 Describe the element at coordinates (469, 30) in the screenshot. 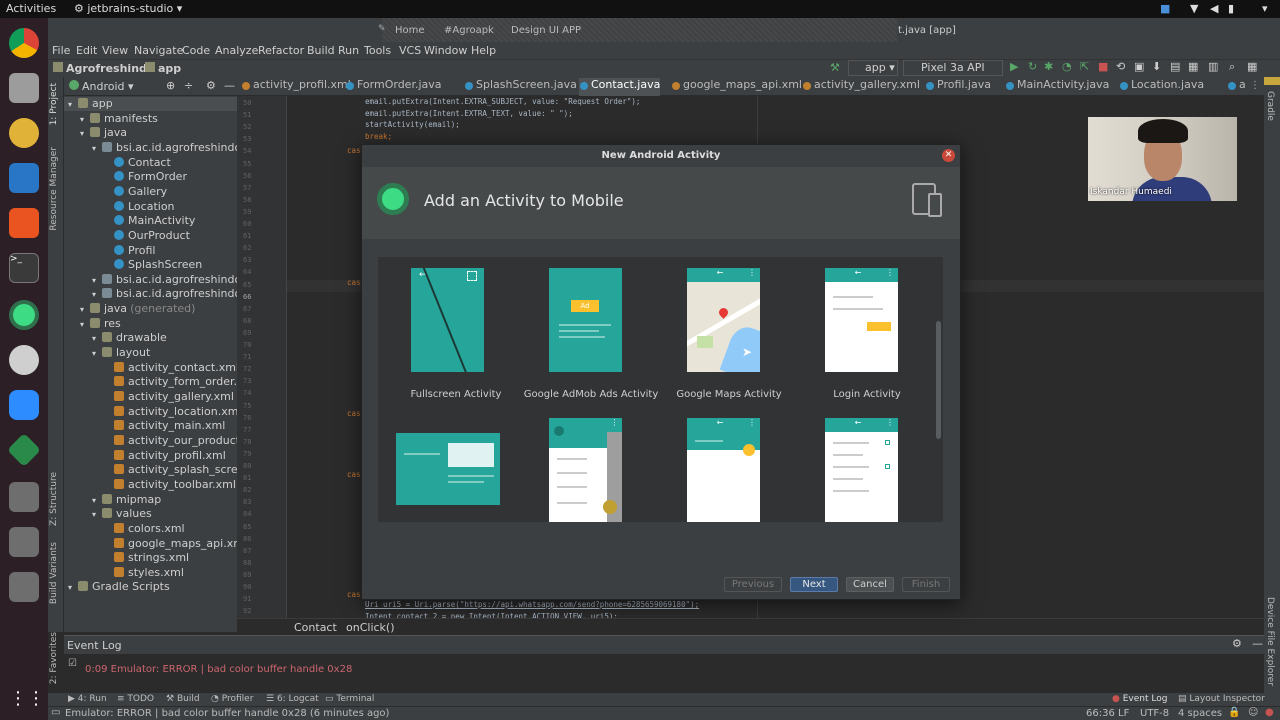

I see `tab-agroapk: #Agroapk` at that location.